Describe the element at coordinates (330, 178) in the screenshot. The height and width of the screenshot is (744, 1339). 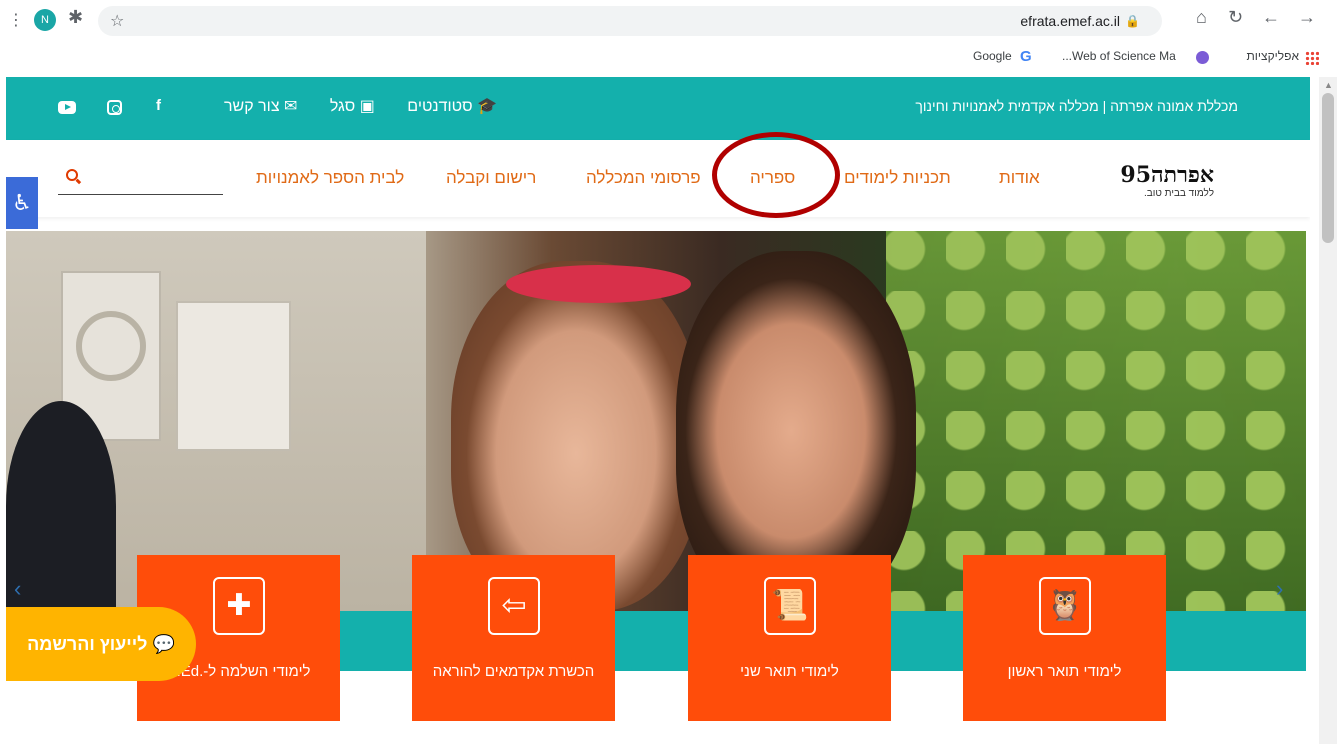
I see `nav-art-school: לבית הספר לאמנויות` at that location.